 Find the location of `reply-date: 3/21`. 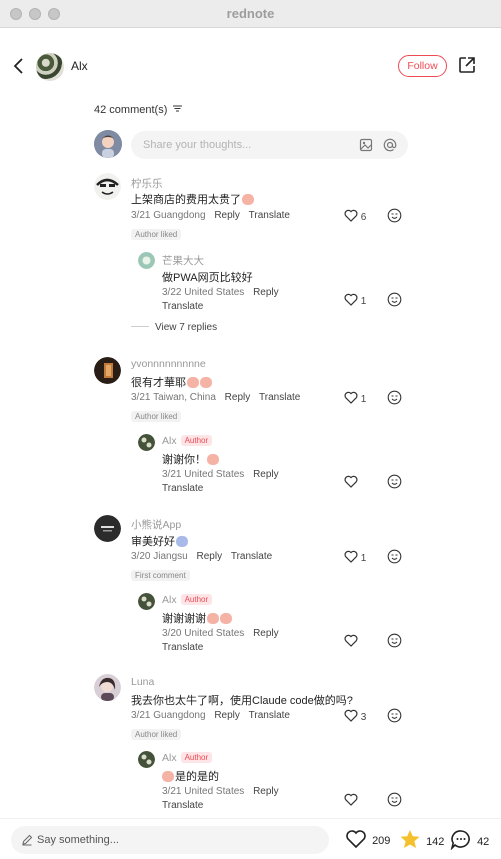

reply-date: 3/21 is located at coordinates (172, 791).